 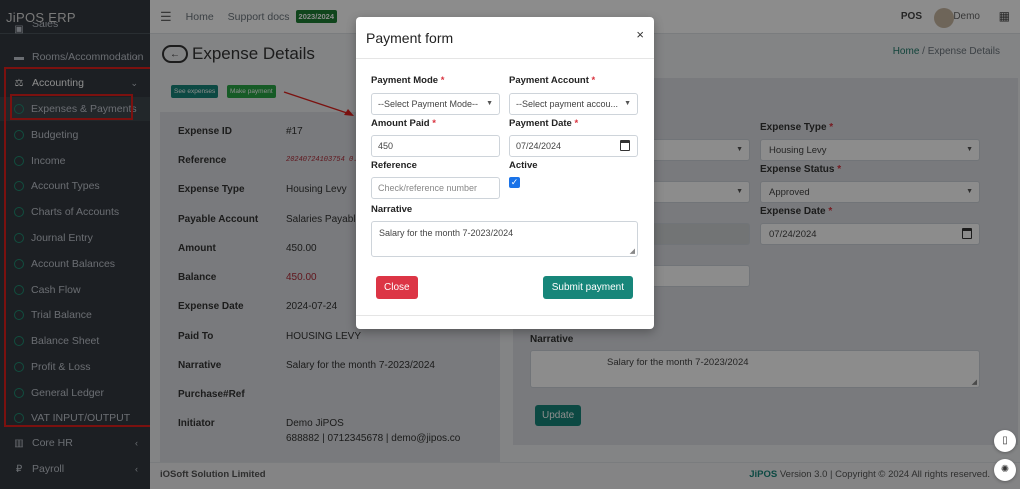 What do you see at coordinates (573, 146) in the screenshot?
I see `payment-date-input: 07/24/2024` at bounding box center [573, 146].